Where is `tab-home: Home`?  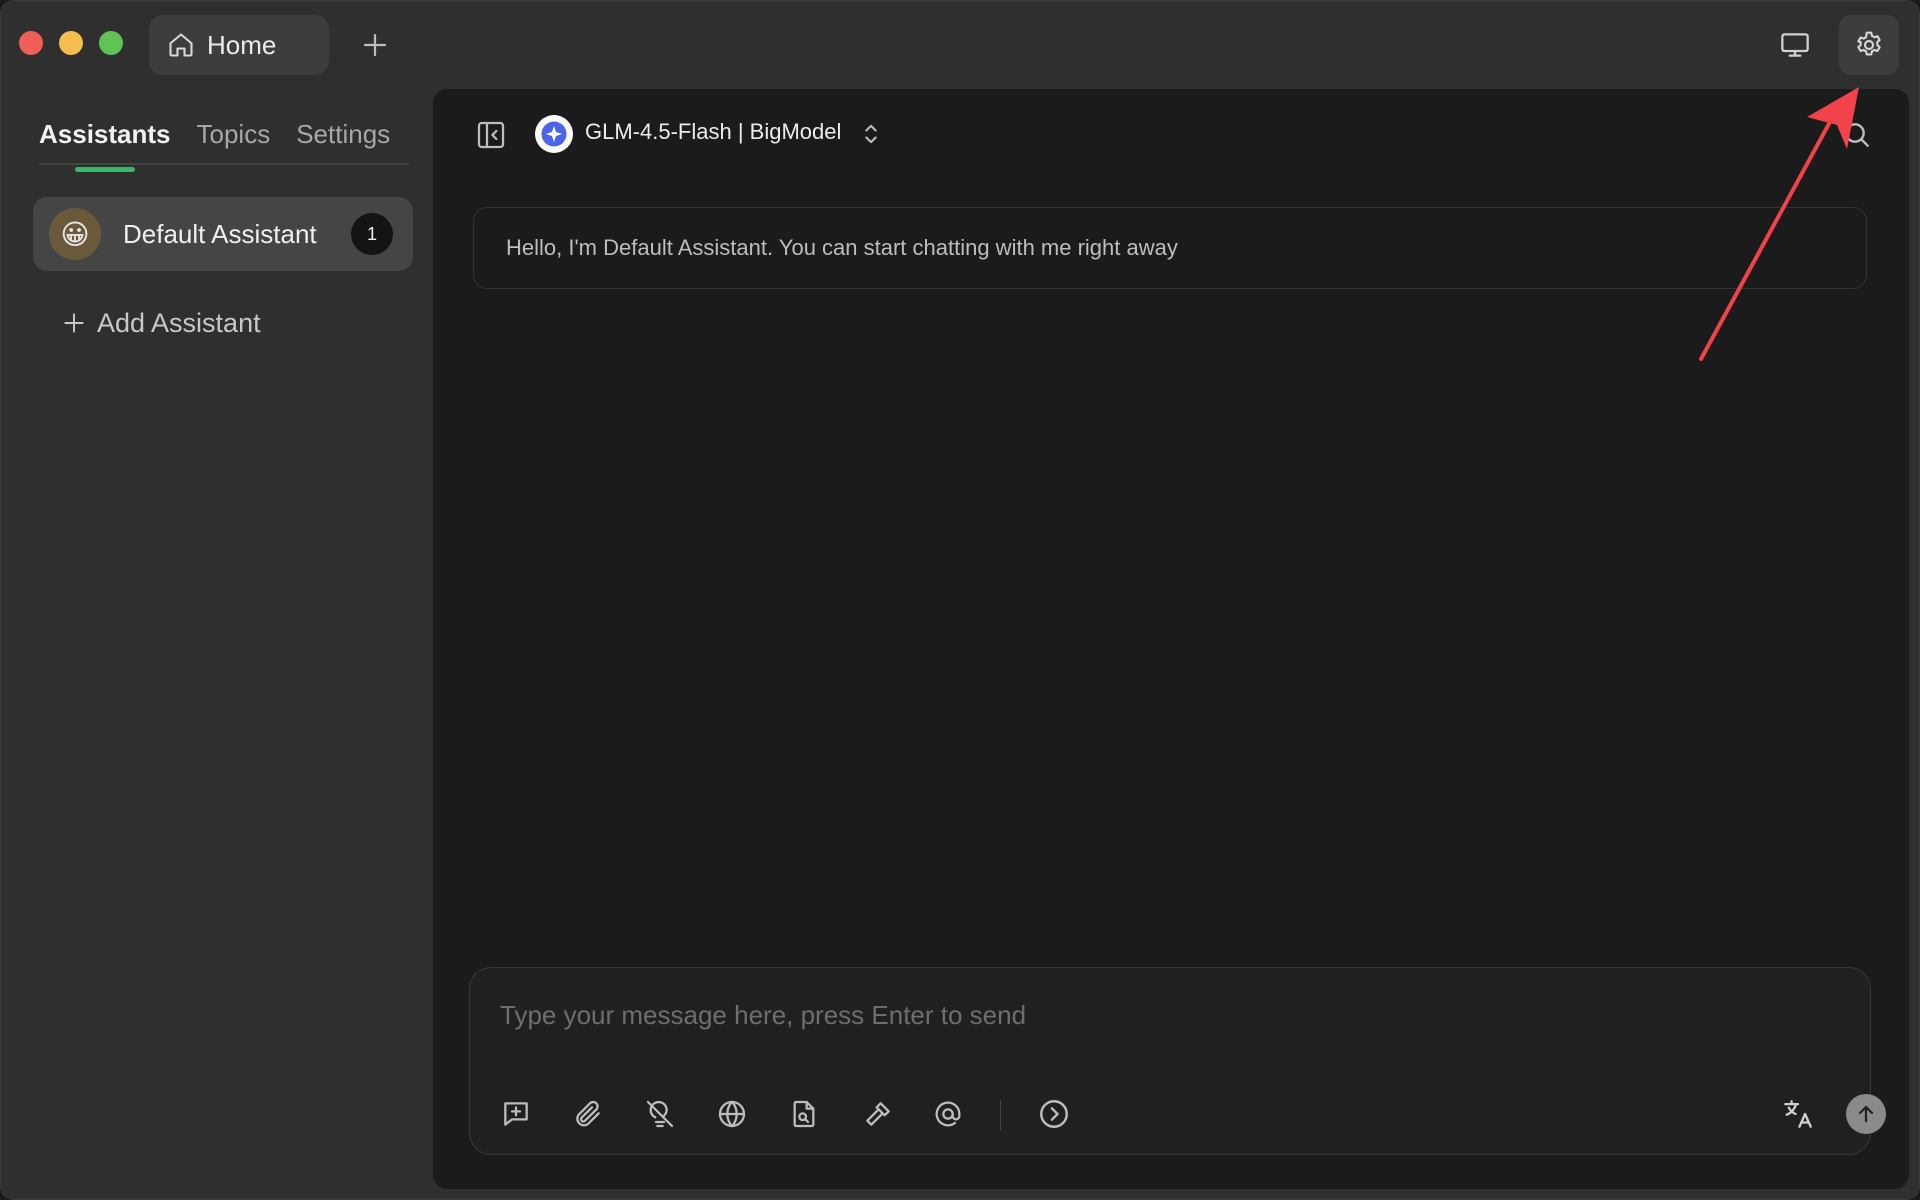 tab-home: Home is located at coordinates (239, 45).